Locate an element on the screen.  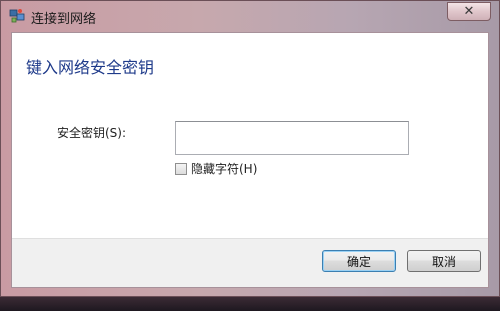
close-icon: ✕ is located at coordinates (469, 11).